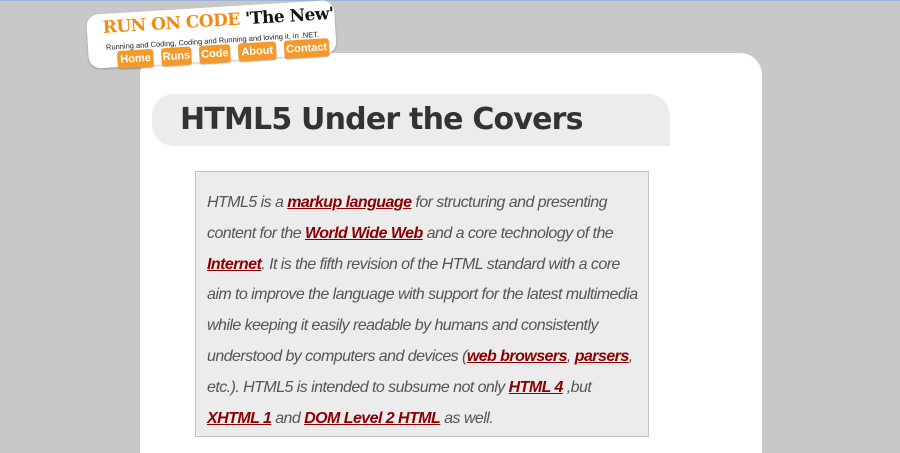 This screenshot has width=900, height=453. What do you see at coordinates (239, 418) in the screenshot?
I see `article-link-xhtml-1: XHTML 1` at bounding box center [239, 418].